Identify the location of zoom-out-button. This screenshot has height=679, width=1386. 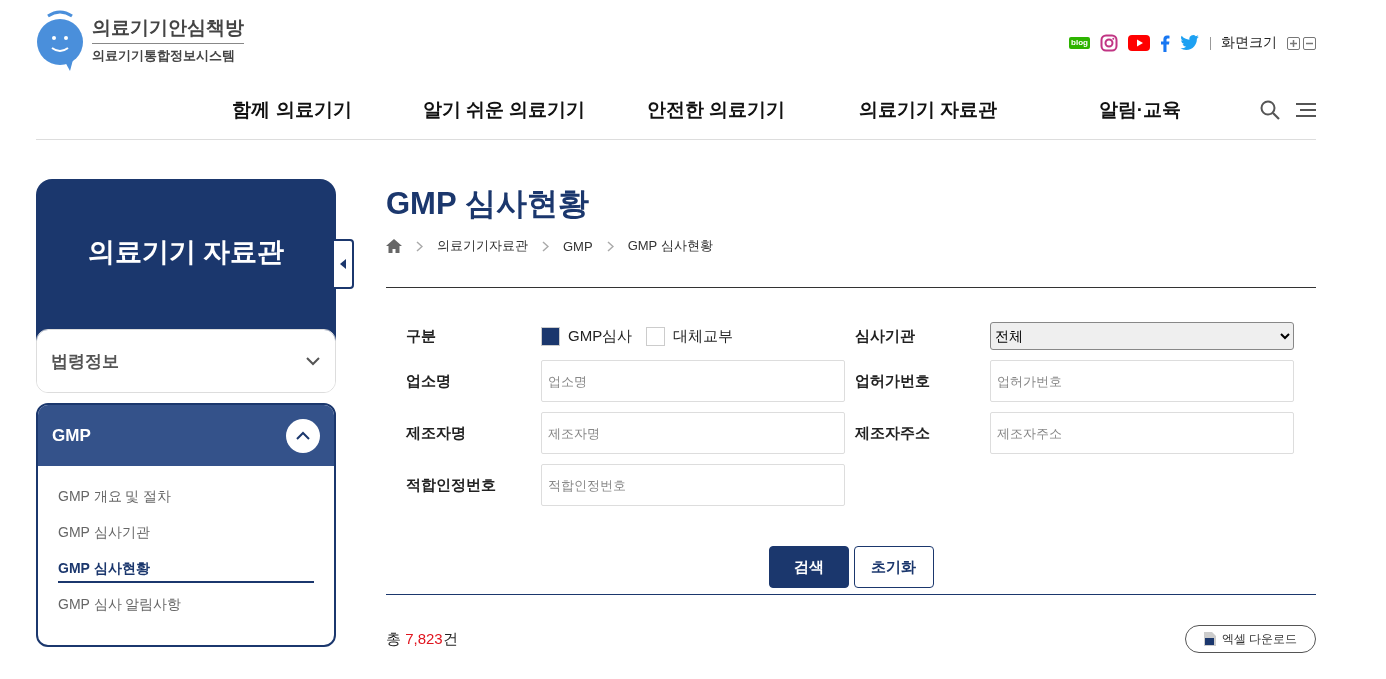
(1309, 43).